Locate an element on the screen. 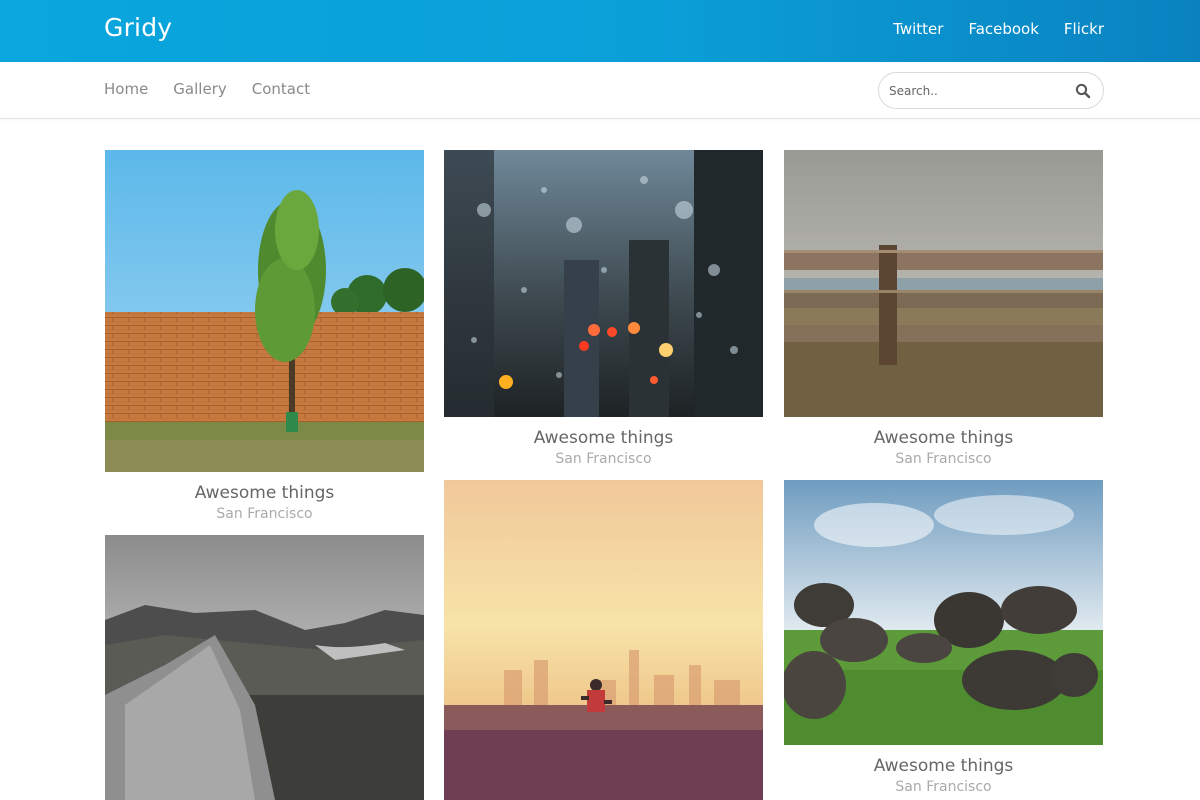  nav-item-contact: Contact is located at coordinates (281, 89).